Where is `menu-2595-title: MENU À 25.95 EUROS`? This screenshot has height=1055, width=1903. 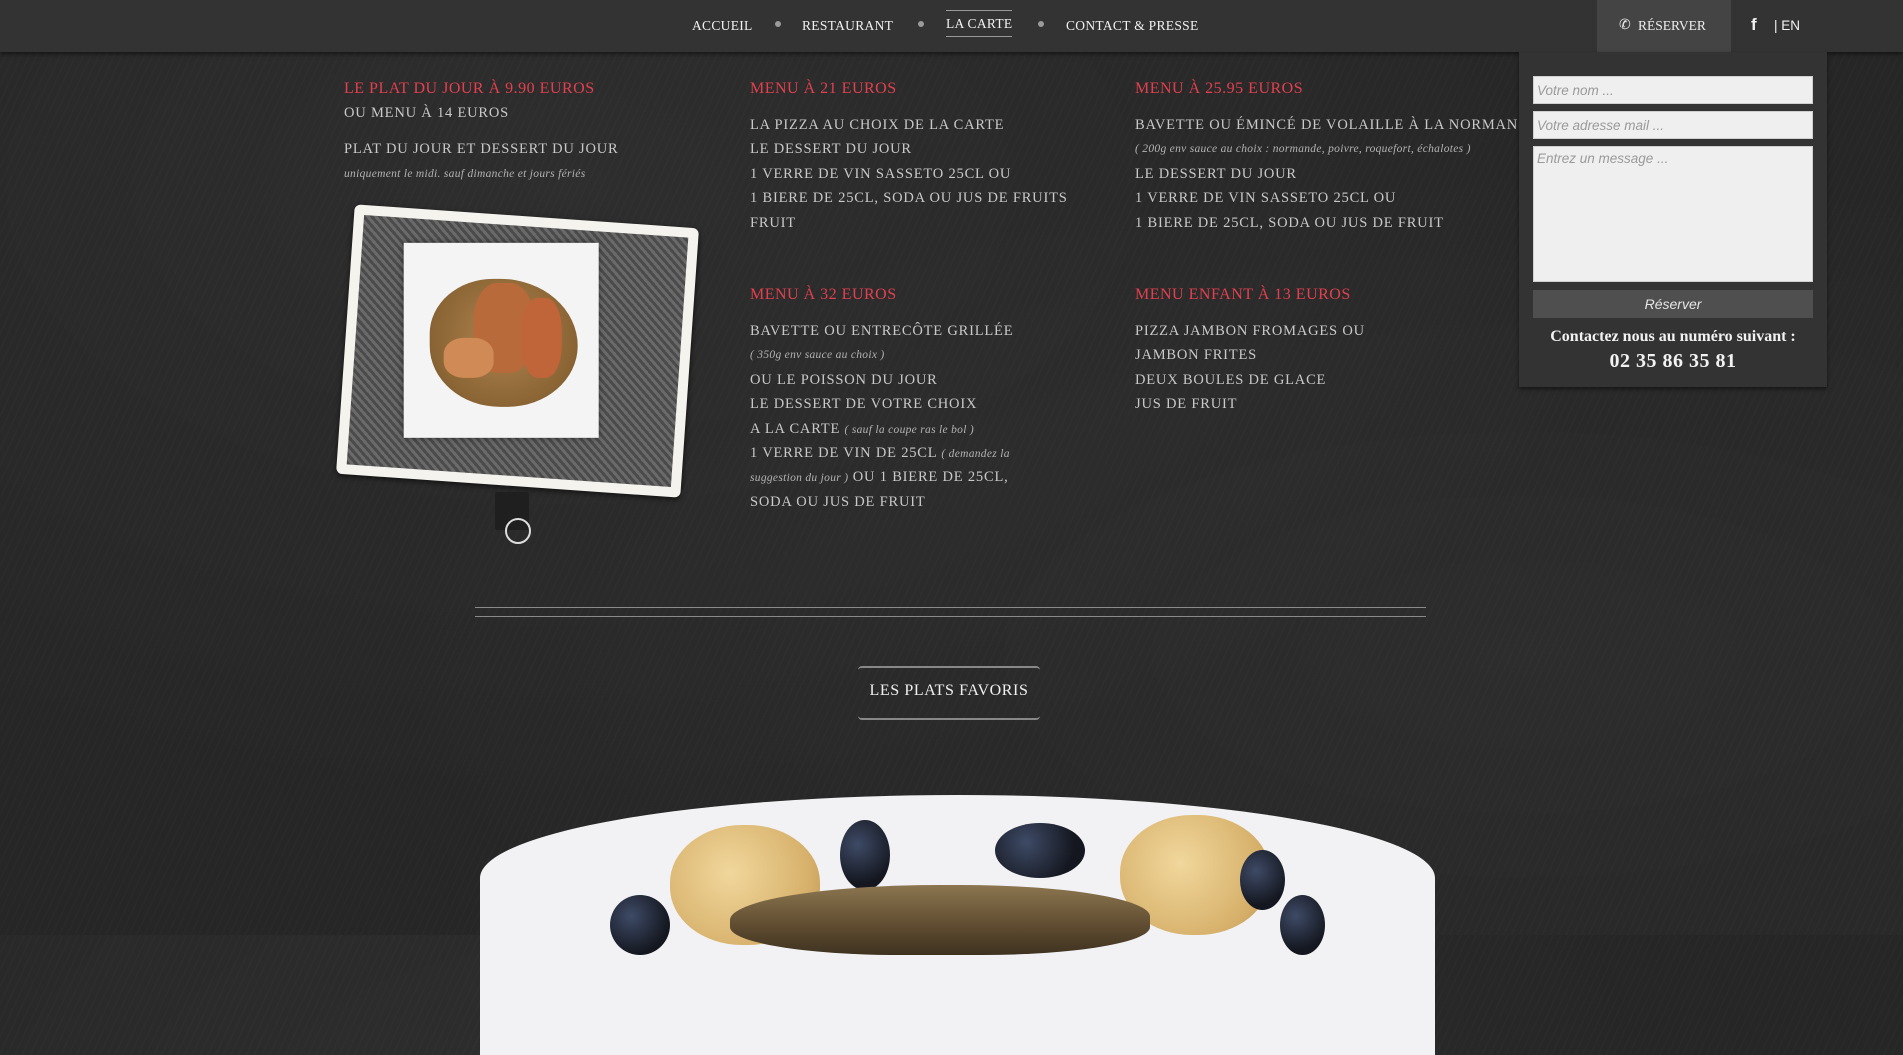 menu-2595-title: MENU À 25.95 EUROS is located at coordinates (1219, 88).